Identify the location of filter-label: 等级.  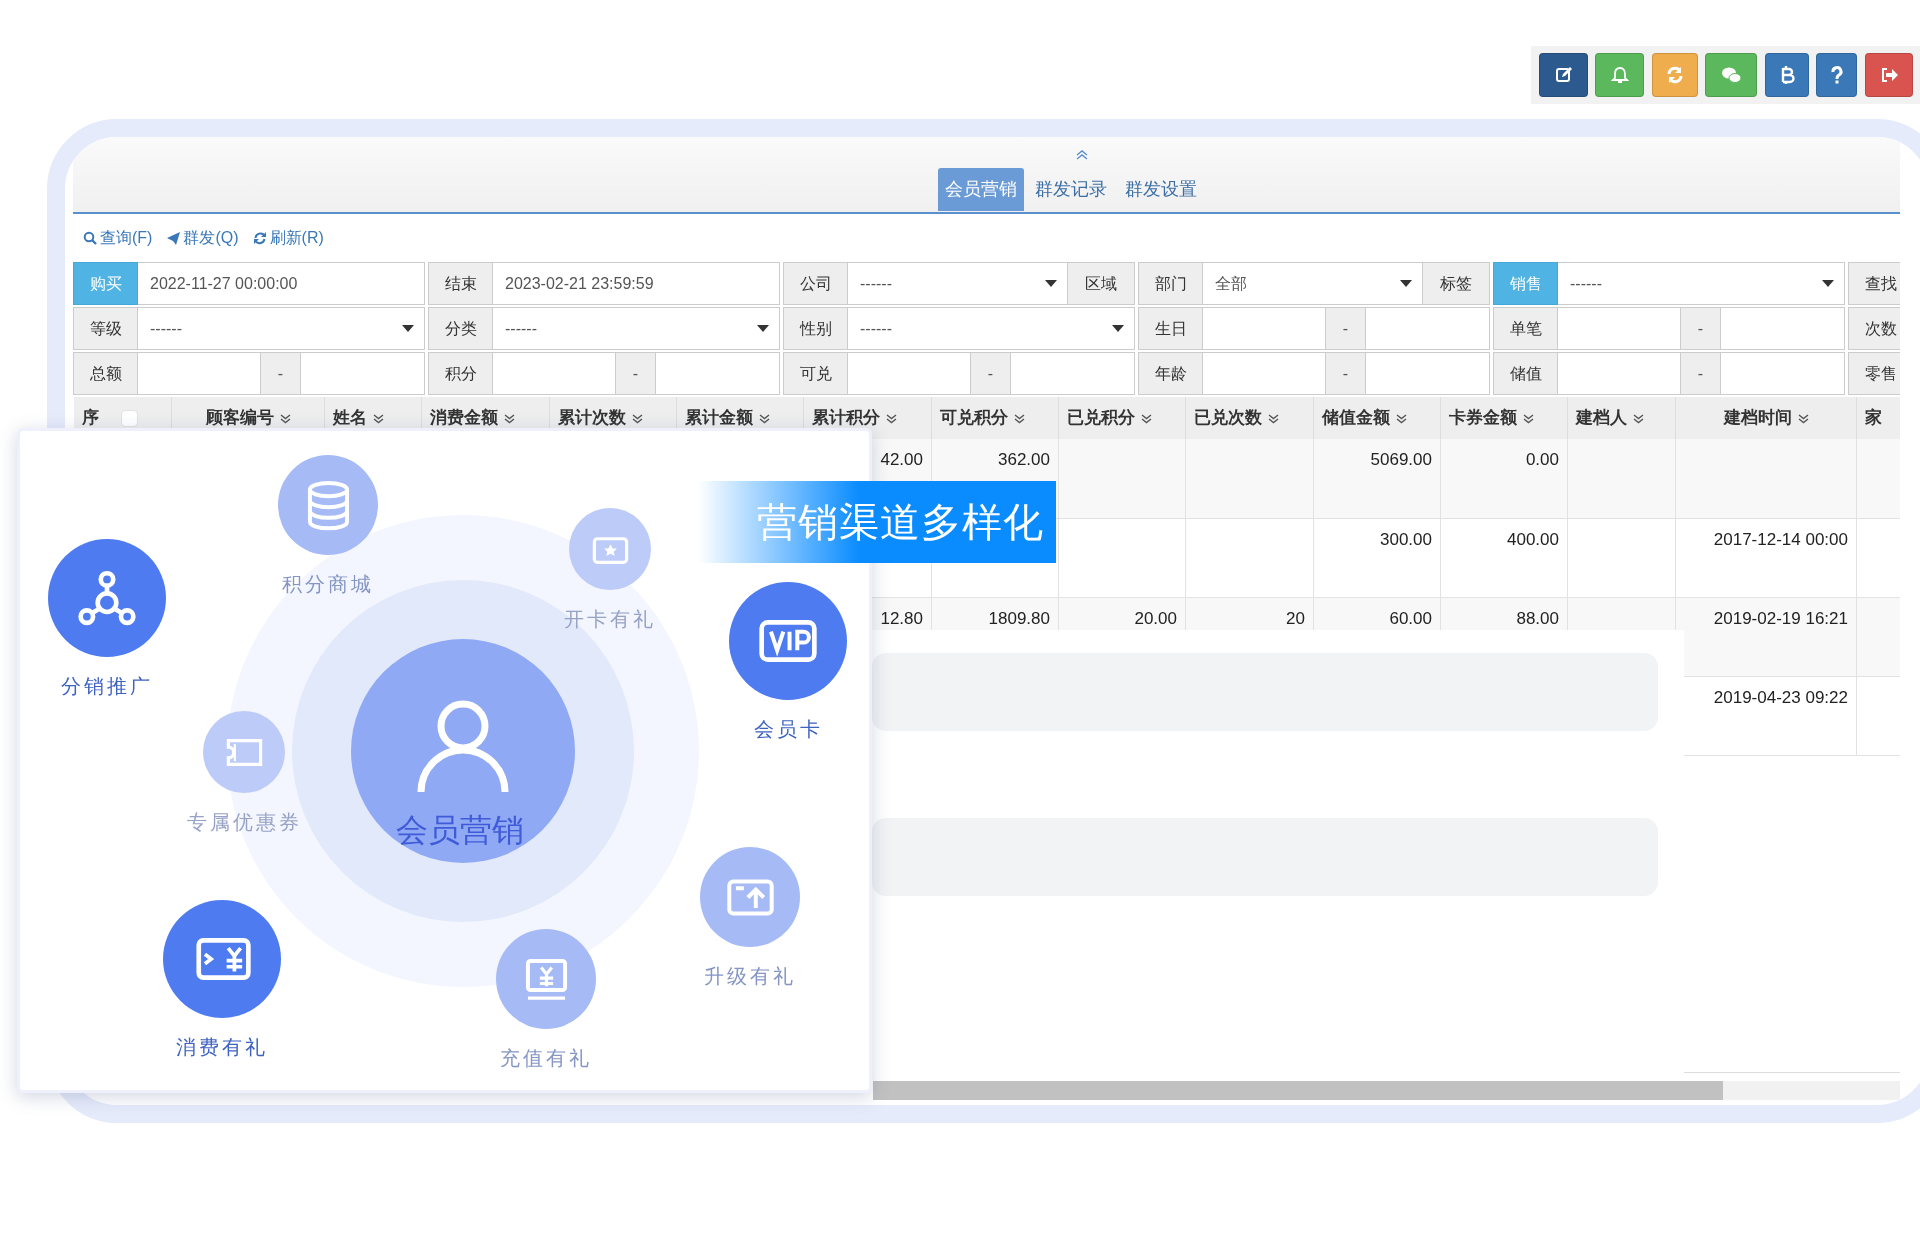
(105, 328).